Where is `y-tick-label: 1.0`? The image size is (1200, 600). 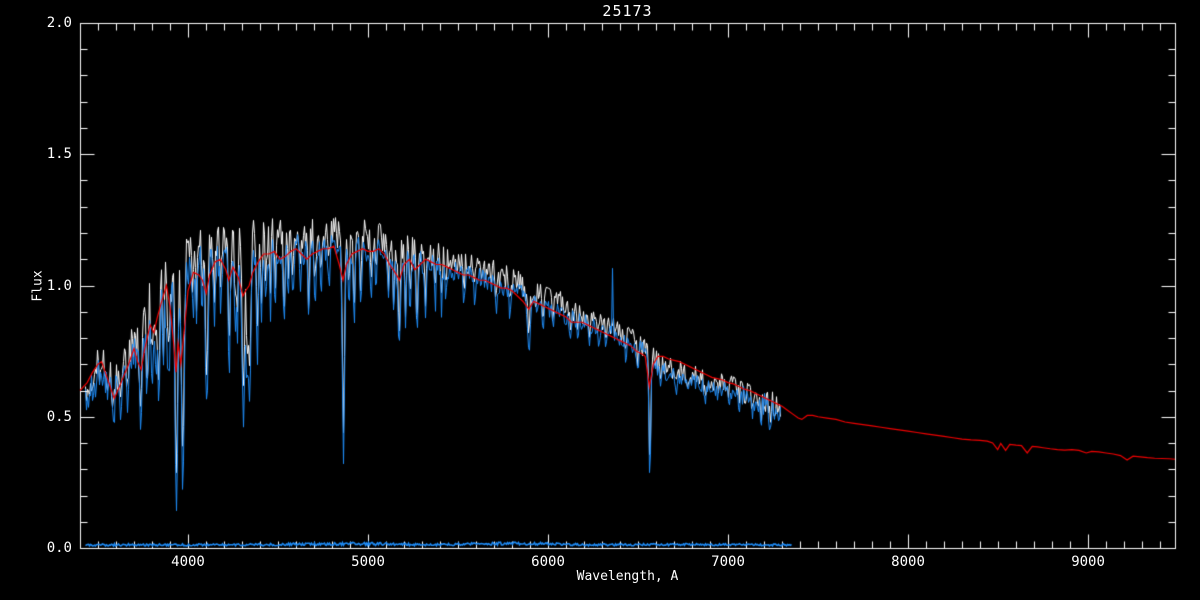
y-tick-label: 1.0 is located at coordinates (59, 285).